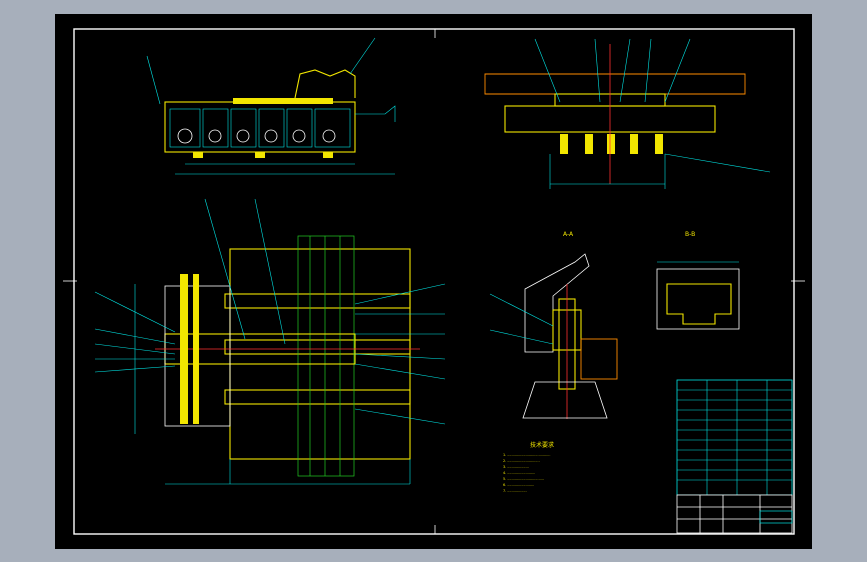 This screenshot has width=867, height=562. Describe the element at coordinates (568, 234) in the screenshot. I see `section-a-label: A-A` at that location.